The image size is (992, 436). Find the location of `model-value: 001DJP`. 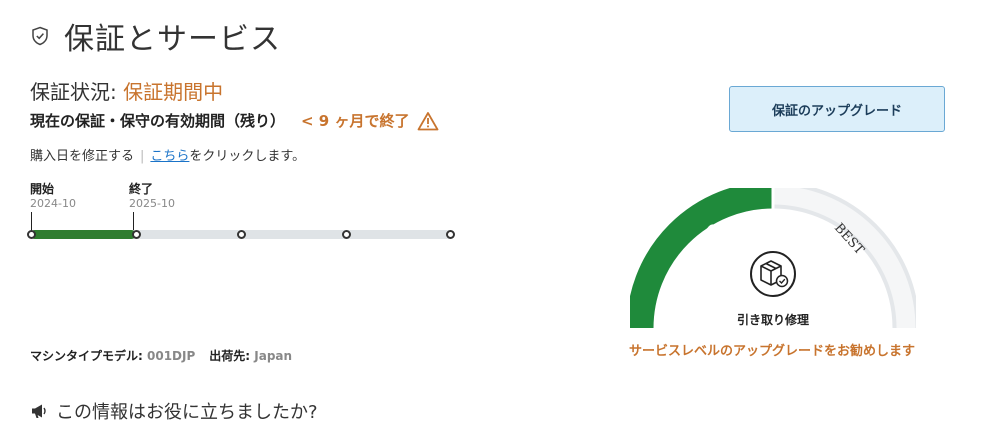

model-value: 001DJP is located at coordinates (171, 356).